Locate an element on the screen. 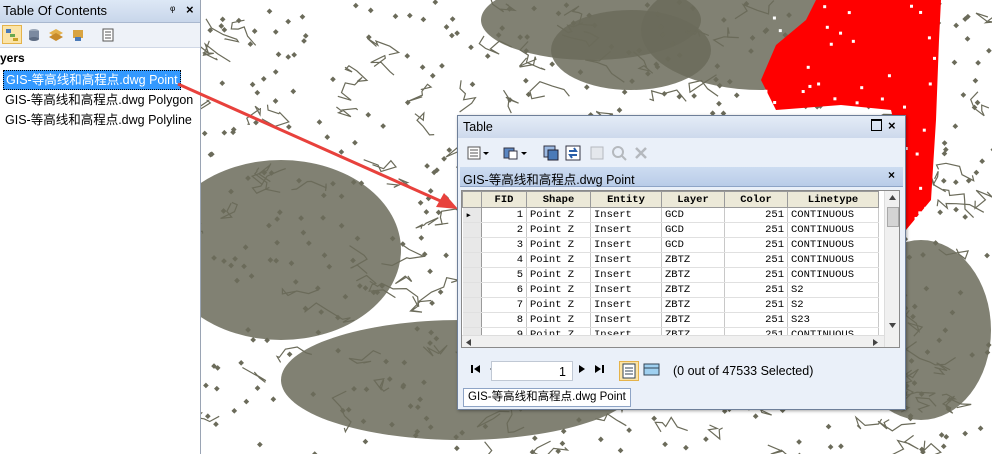 This screenshot has height=454, width=992. table-row: 2 Point Z Insert GCD 251 CONTINUOUS is located at coordinates (670, 230).